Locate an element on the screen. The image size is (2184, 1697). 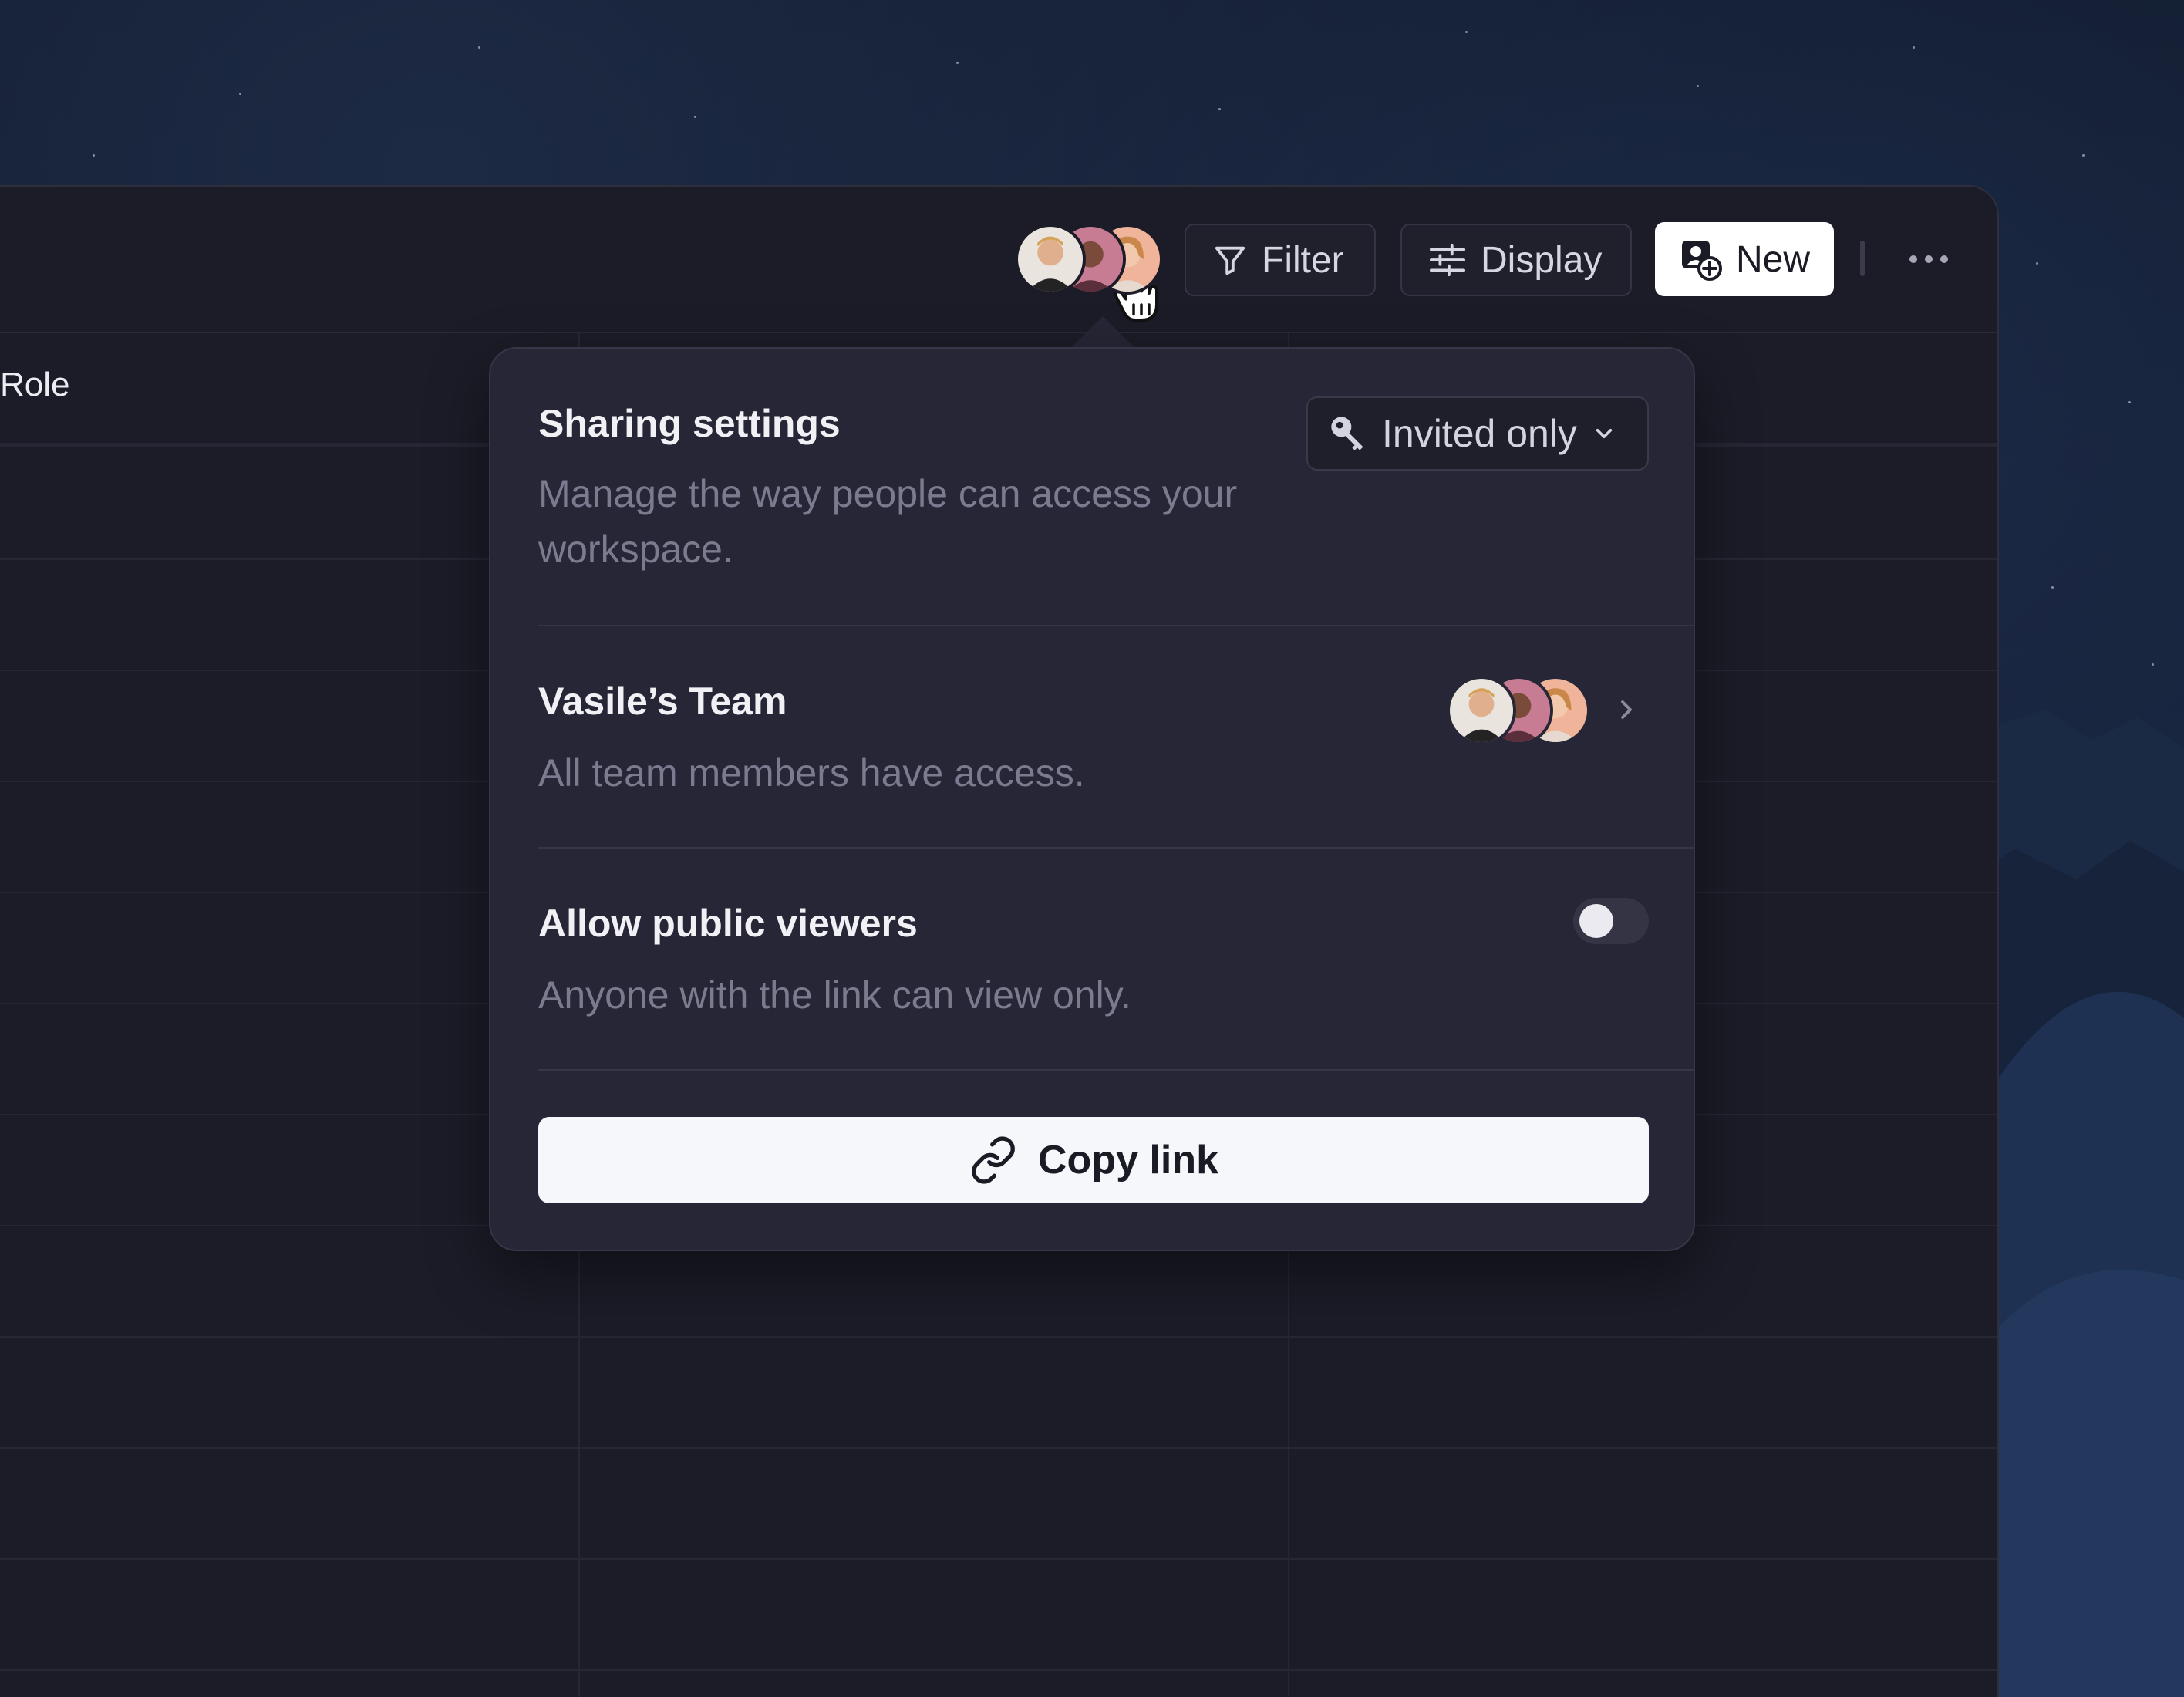
toolbar-divider is located at coordinates (1863, 258).